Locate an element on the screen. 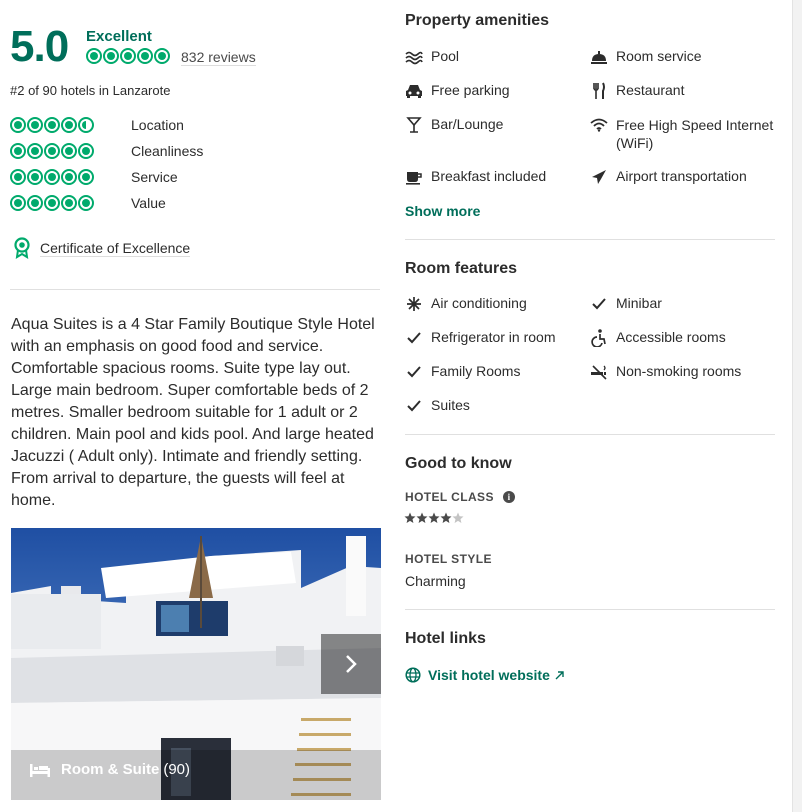  service-bubbles is located at coordinates (70, 177).